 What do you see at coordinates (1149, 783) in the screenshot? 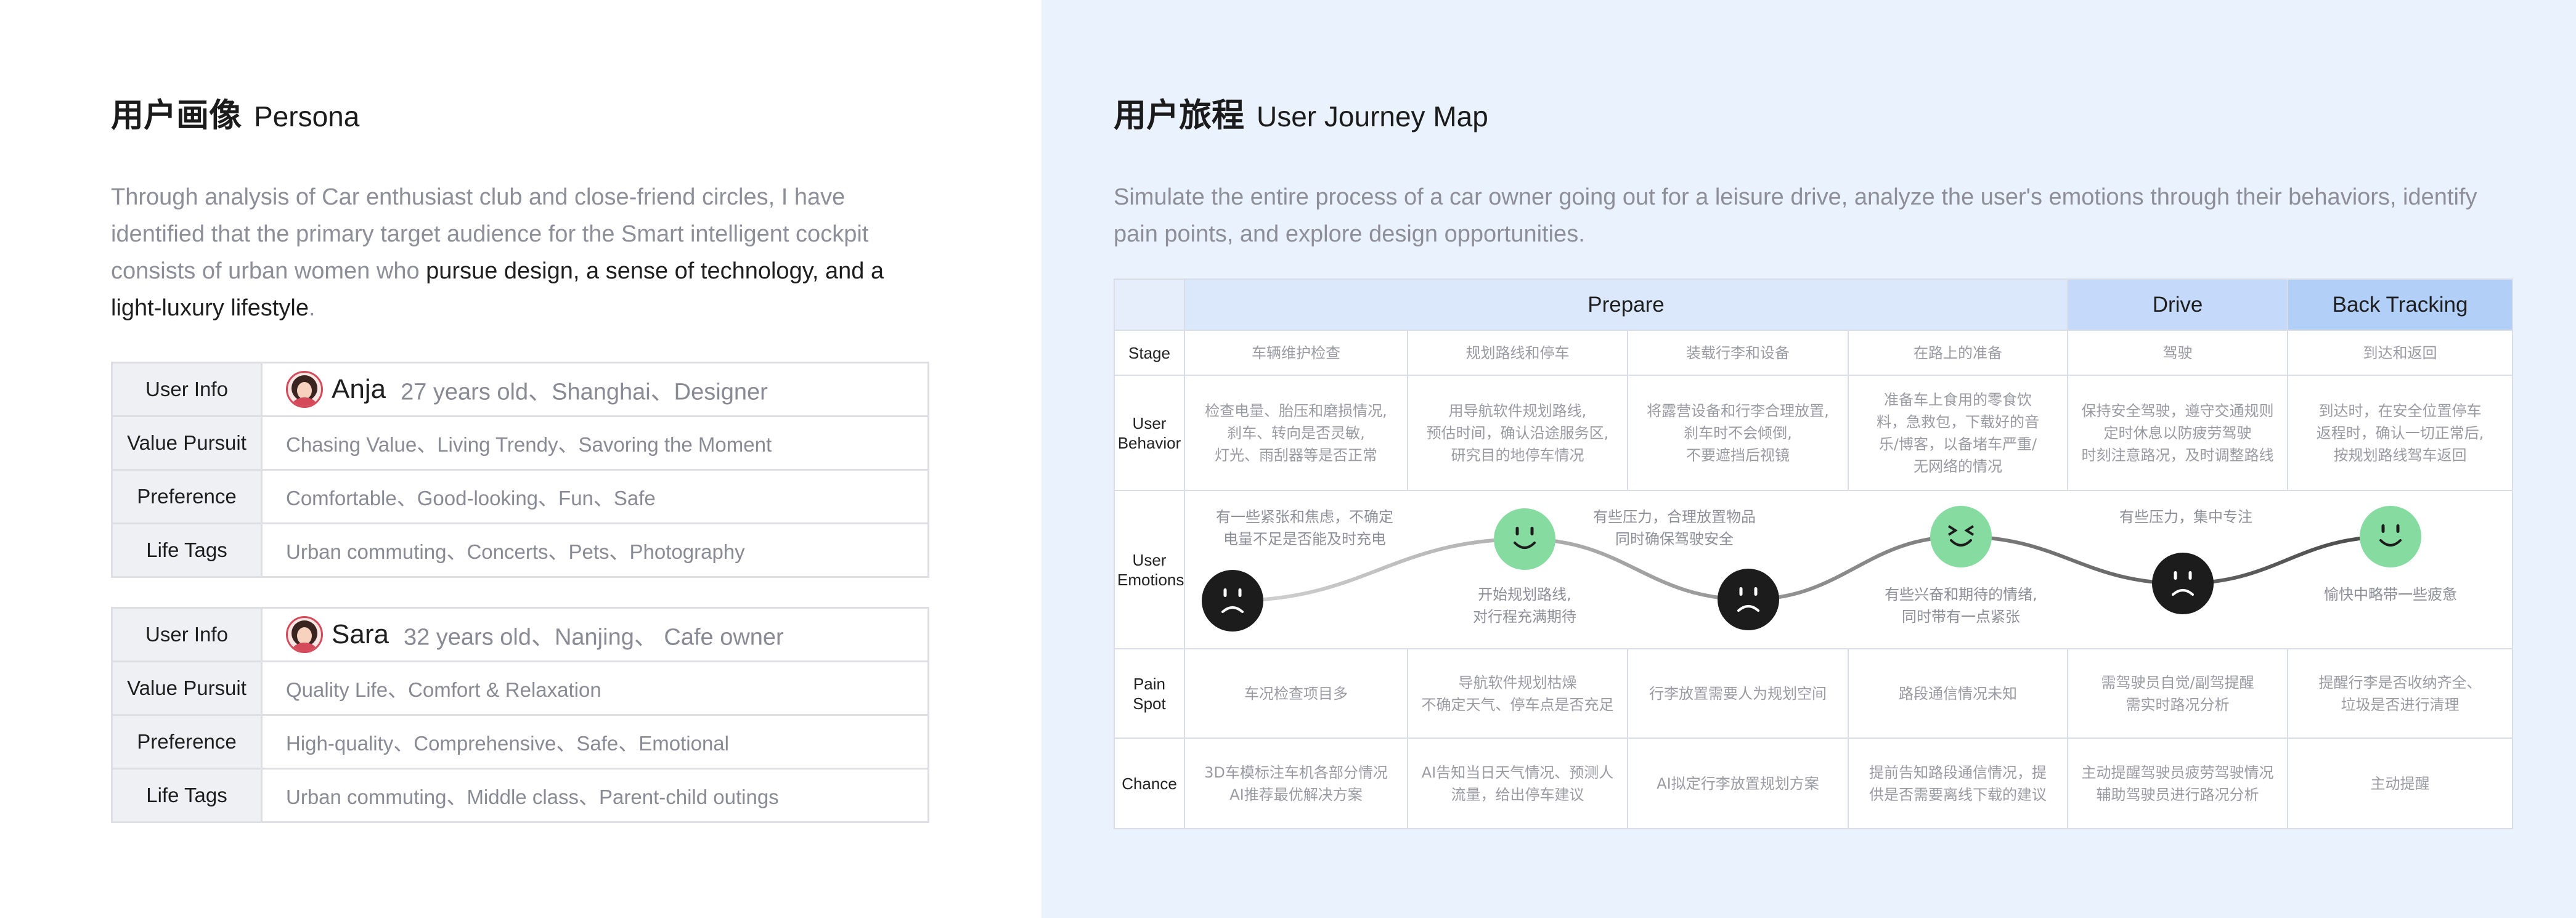
I see `row-label-chance: Chance` at bounding box center [1149, 783].